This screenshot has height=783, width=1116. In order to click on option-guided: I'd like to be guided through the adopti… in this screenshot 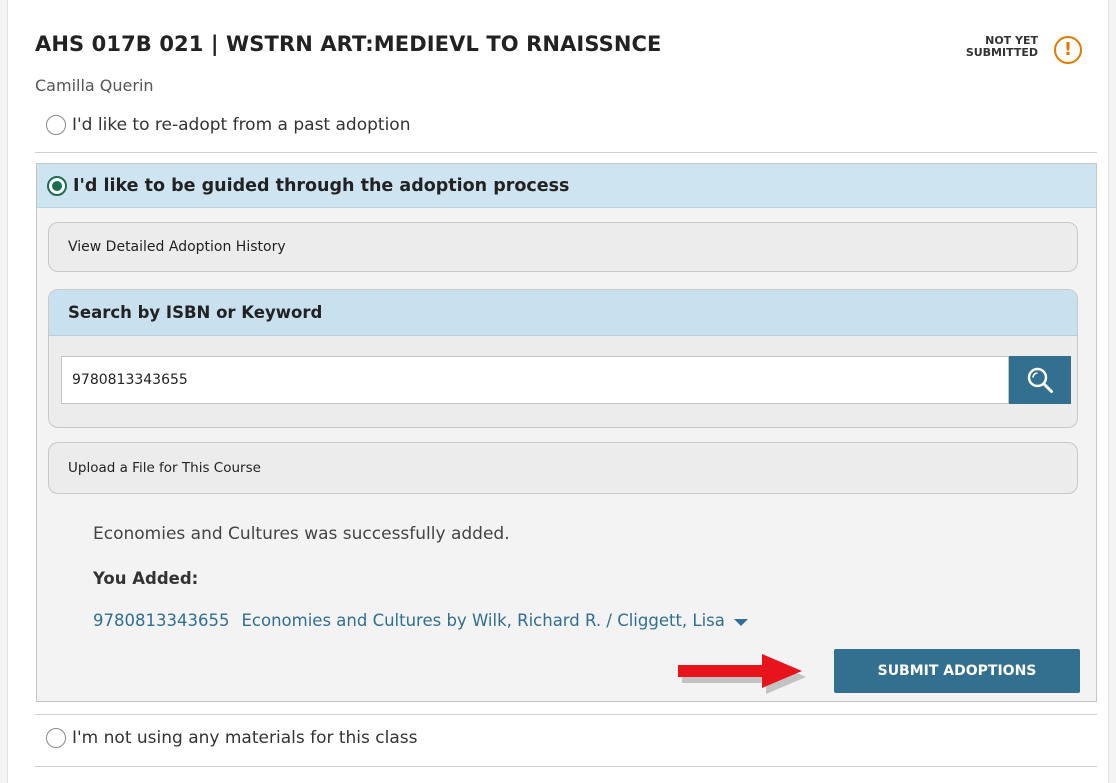, I will do `click(566, 186)`.